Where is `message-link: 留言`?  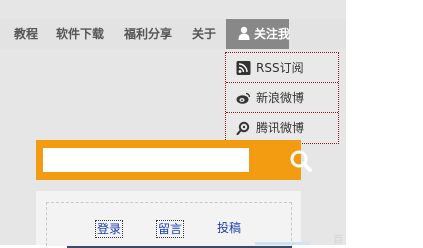 message-link: 留言 is located at coordinates (170, 229).